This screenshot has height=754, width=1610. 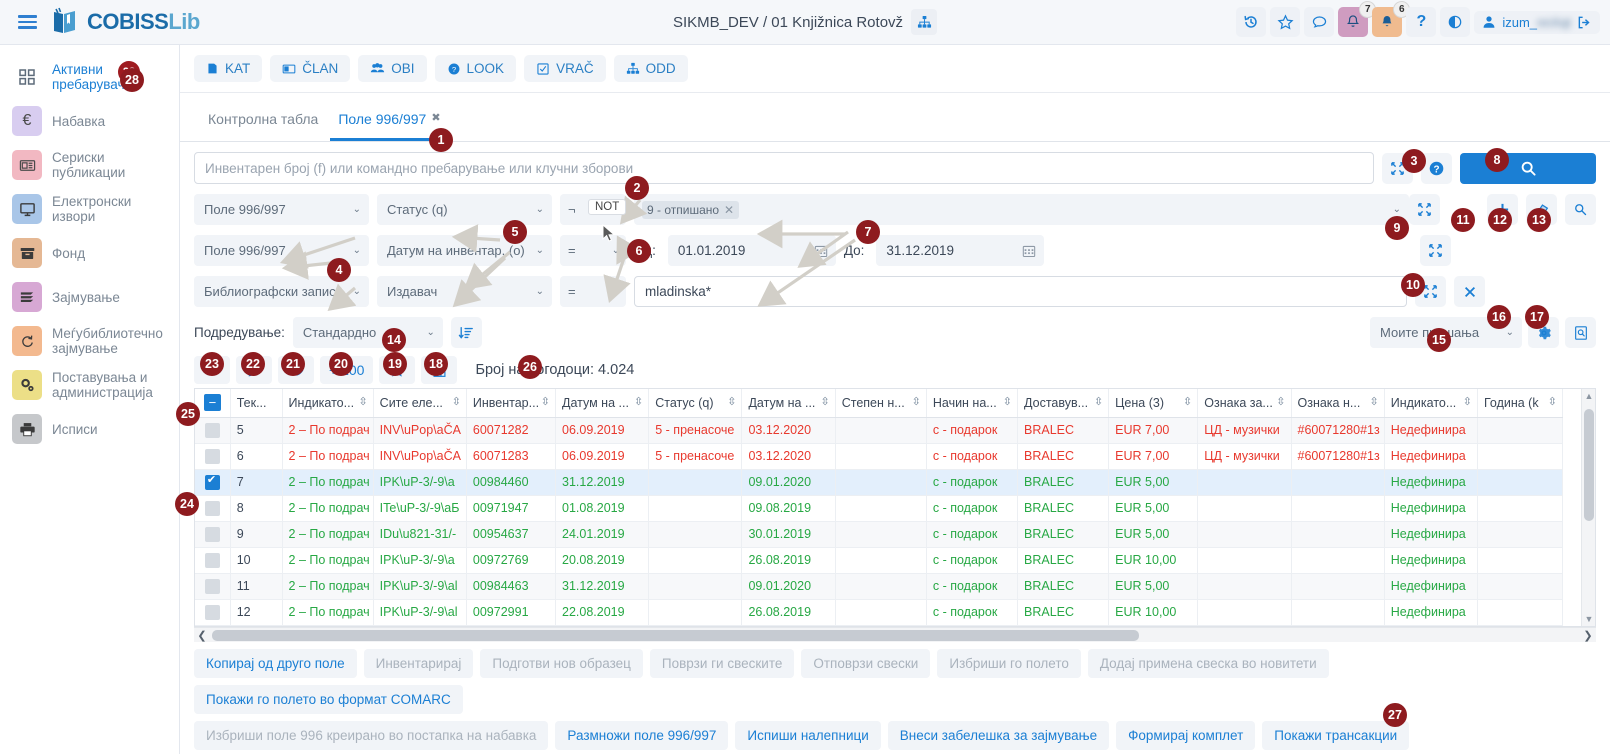 What do you see at coordinates (89, 297) in the screenshot?
I see `sidebar-item-lending: Зајмување` at bounding box center [89, 297].